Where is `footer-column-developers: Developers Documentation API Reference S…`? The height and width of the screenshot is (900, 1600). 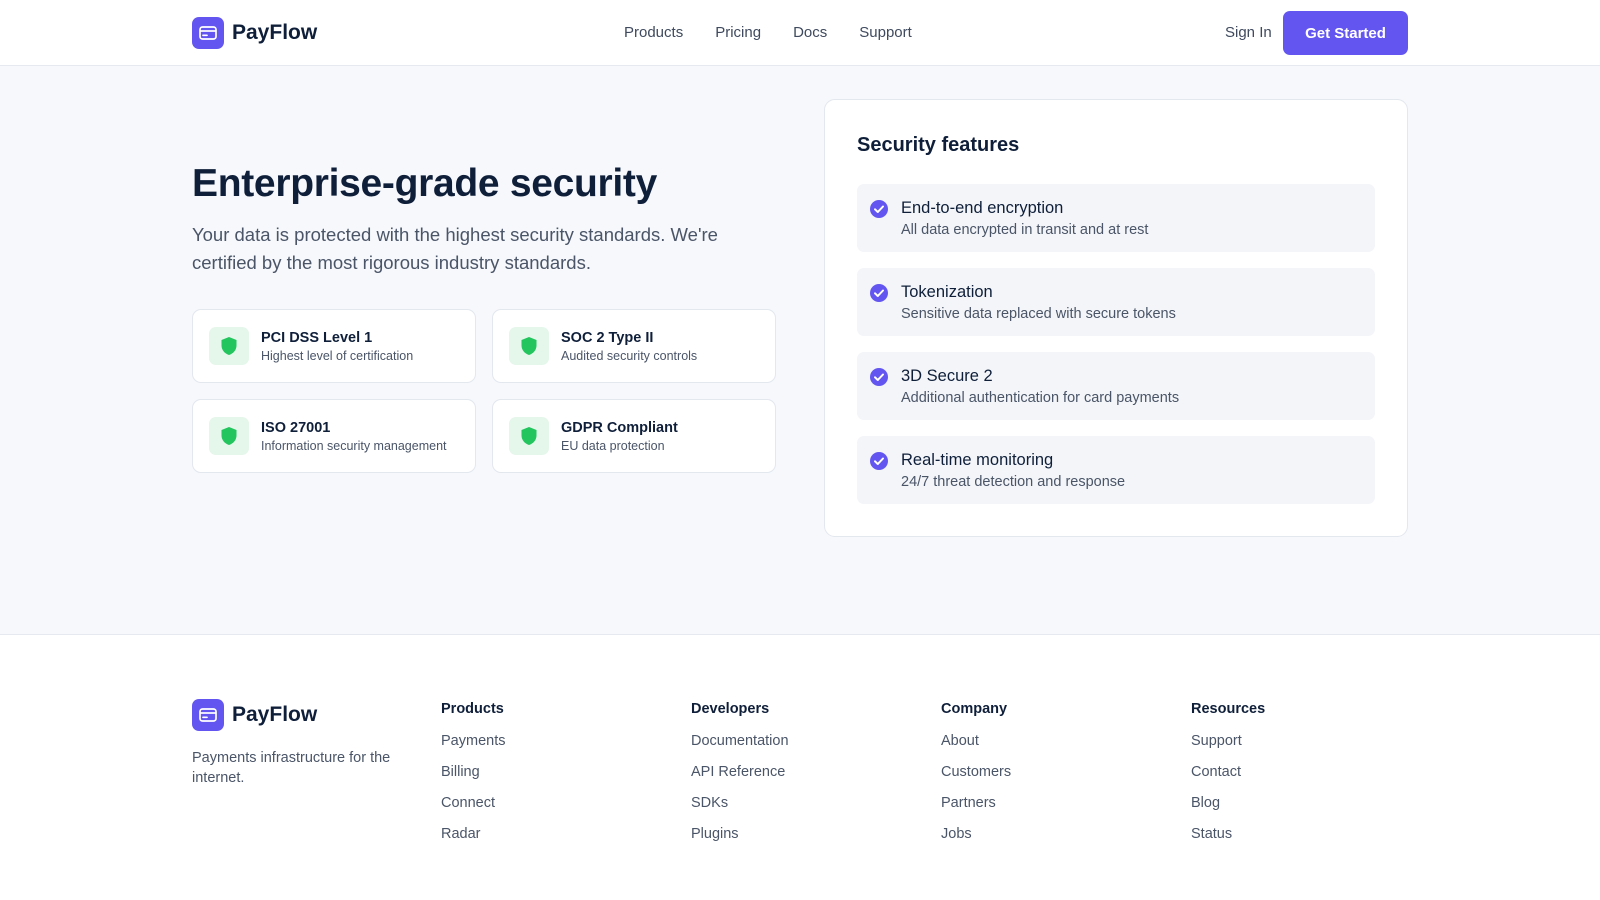 footer-column-developers: Developers Documentation API Reference S… is located at coordinates (740, 772).